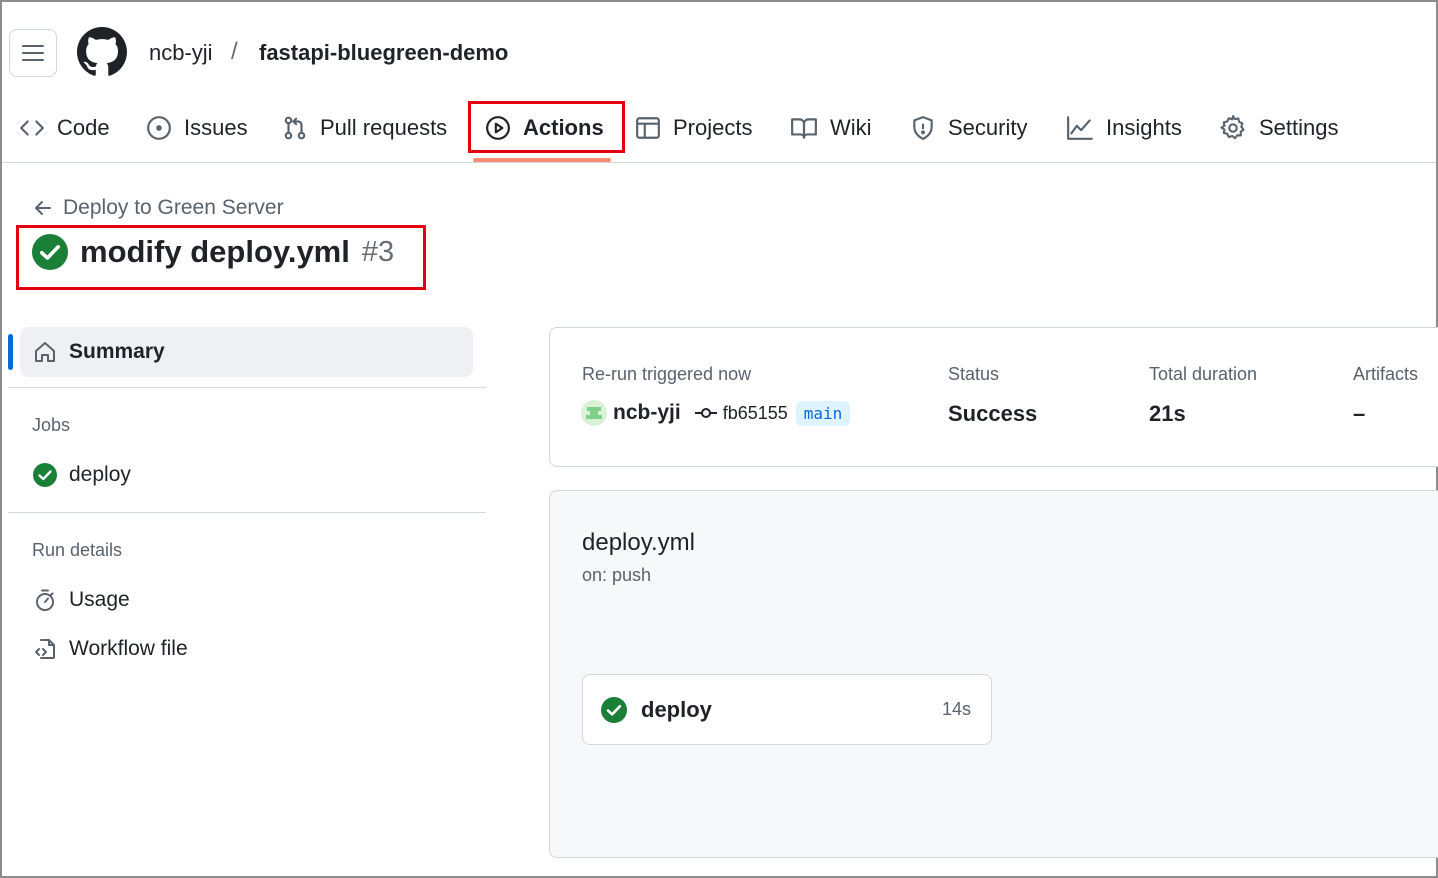 This screenshot has height=878, width=1438. Describe the element at coordinates (648, 128) in the screenshot. I see `table-icon` at that location.